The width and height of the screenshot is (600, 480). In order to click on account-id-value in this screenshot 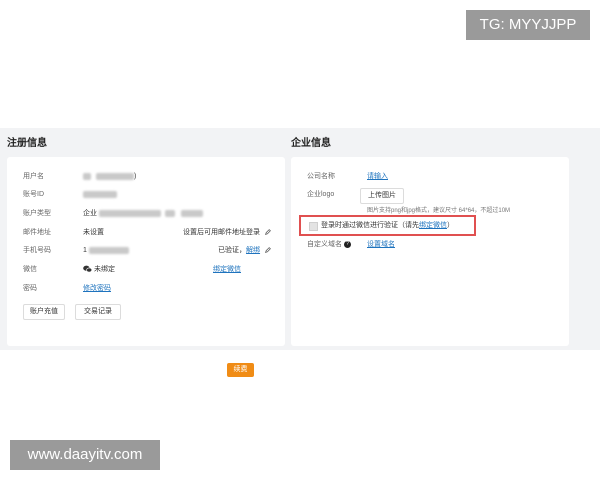, I will do `click(100, 195)`.